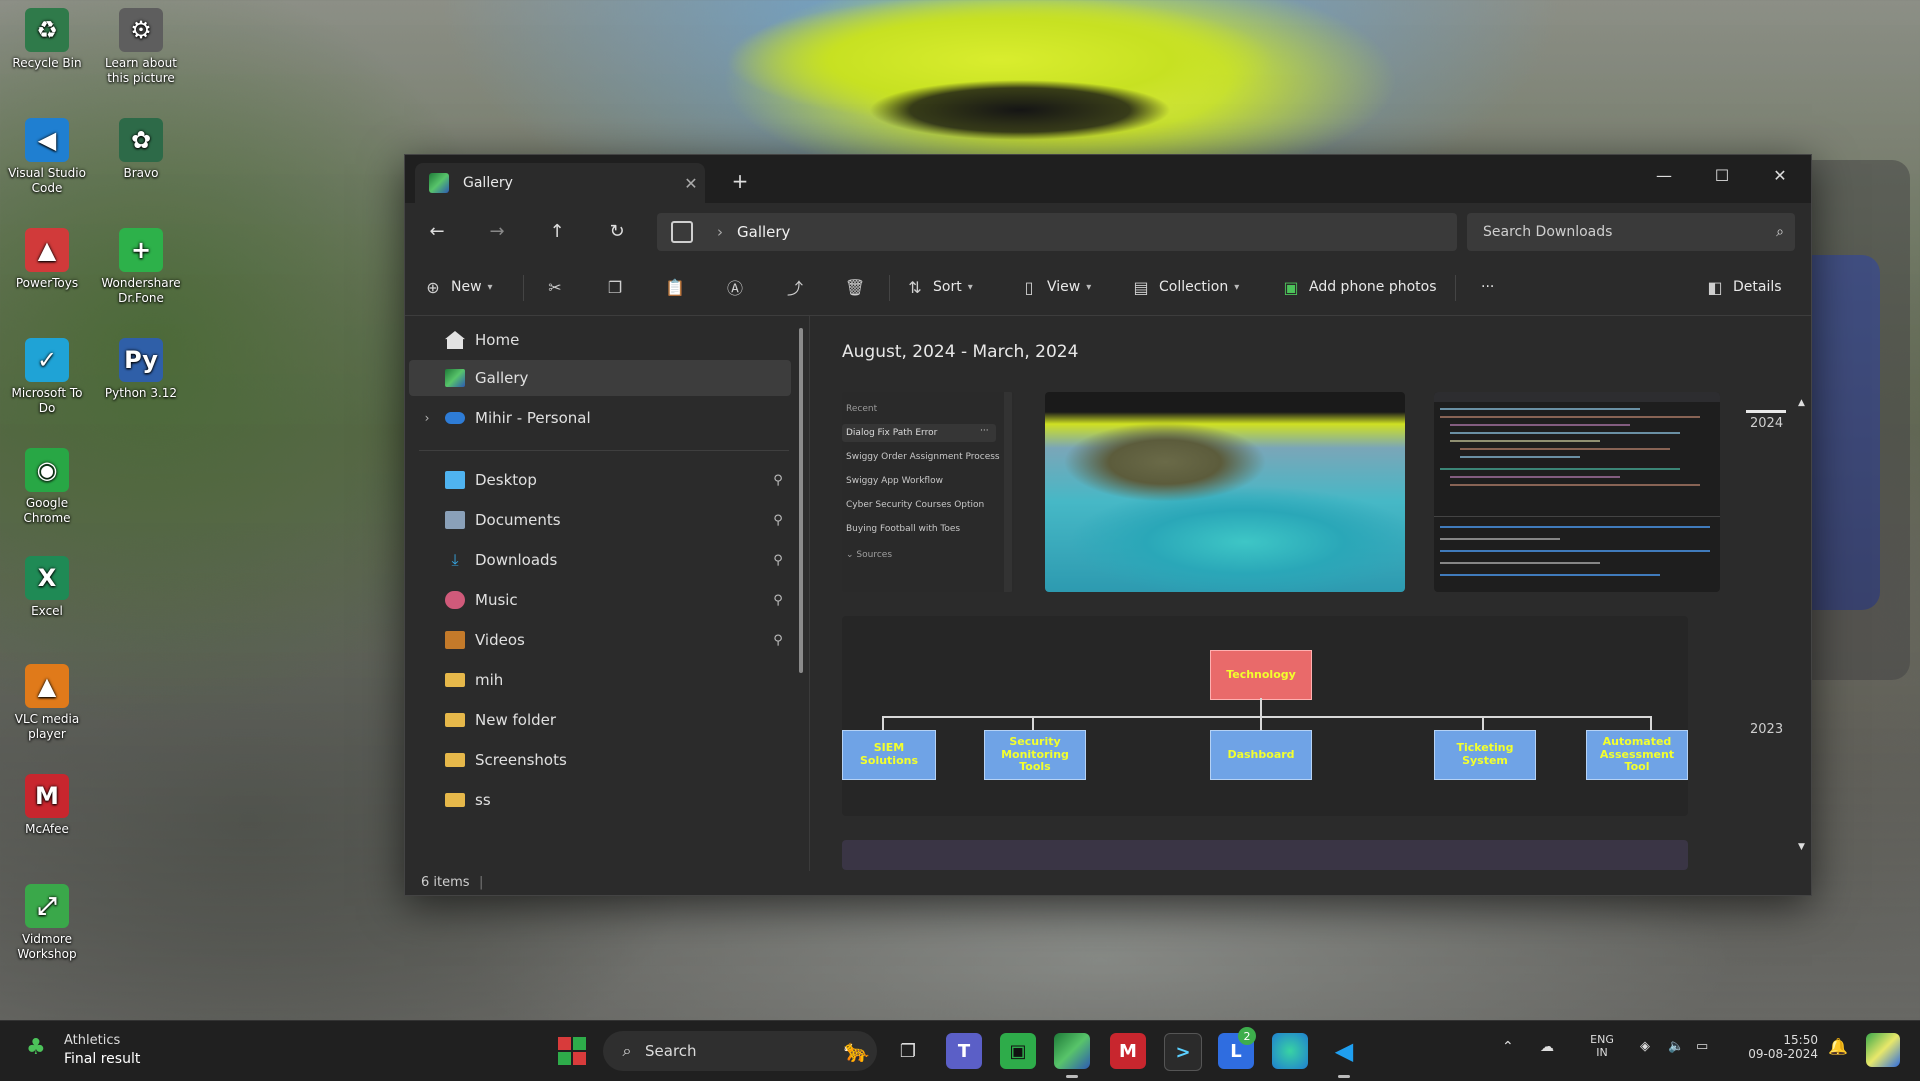 Image resolution: width=1920 pixels, height=1081 pixels. Describe the element at coordinates (740, 181) in the screenshot. I see `new-tab-button: +` at that location.